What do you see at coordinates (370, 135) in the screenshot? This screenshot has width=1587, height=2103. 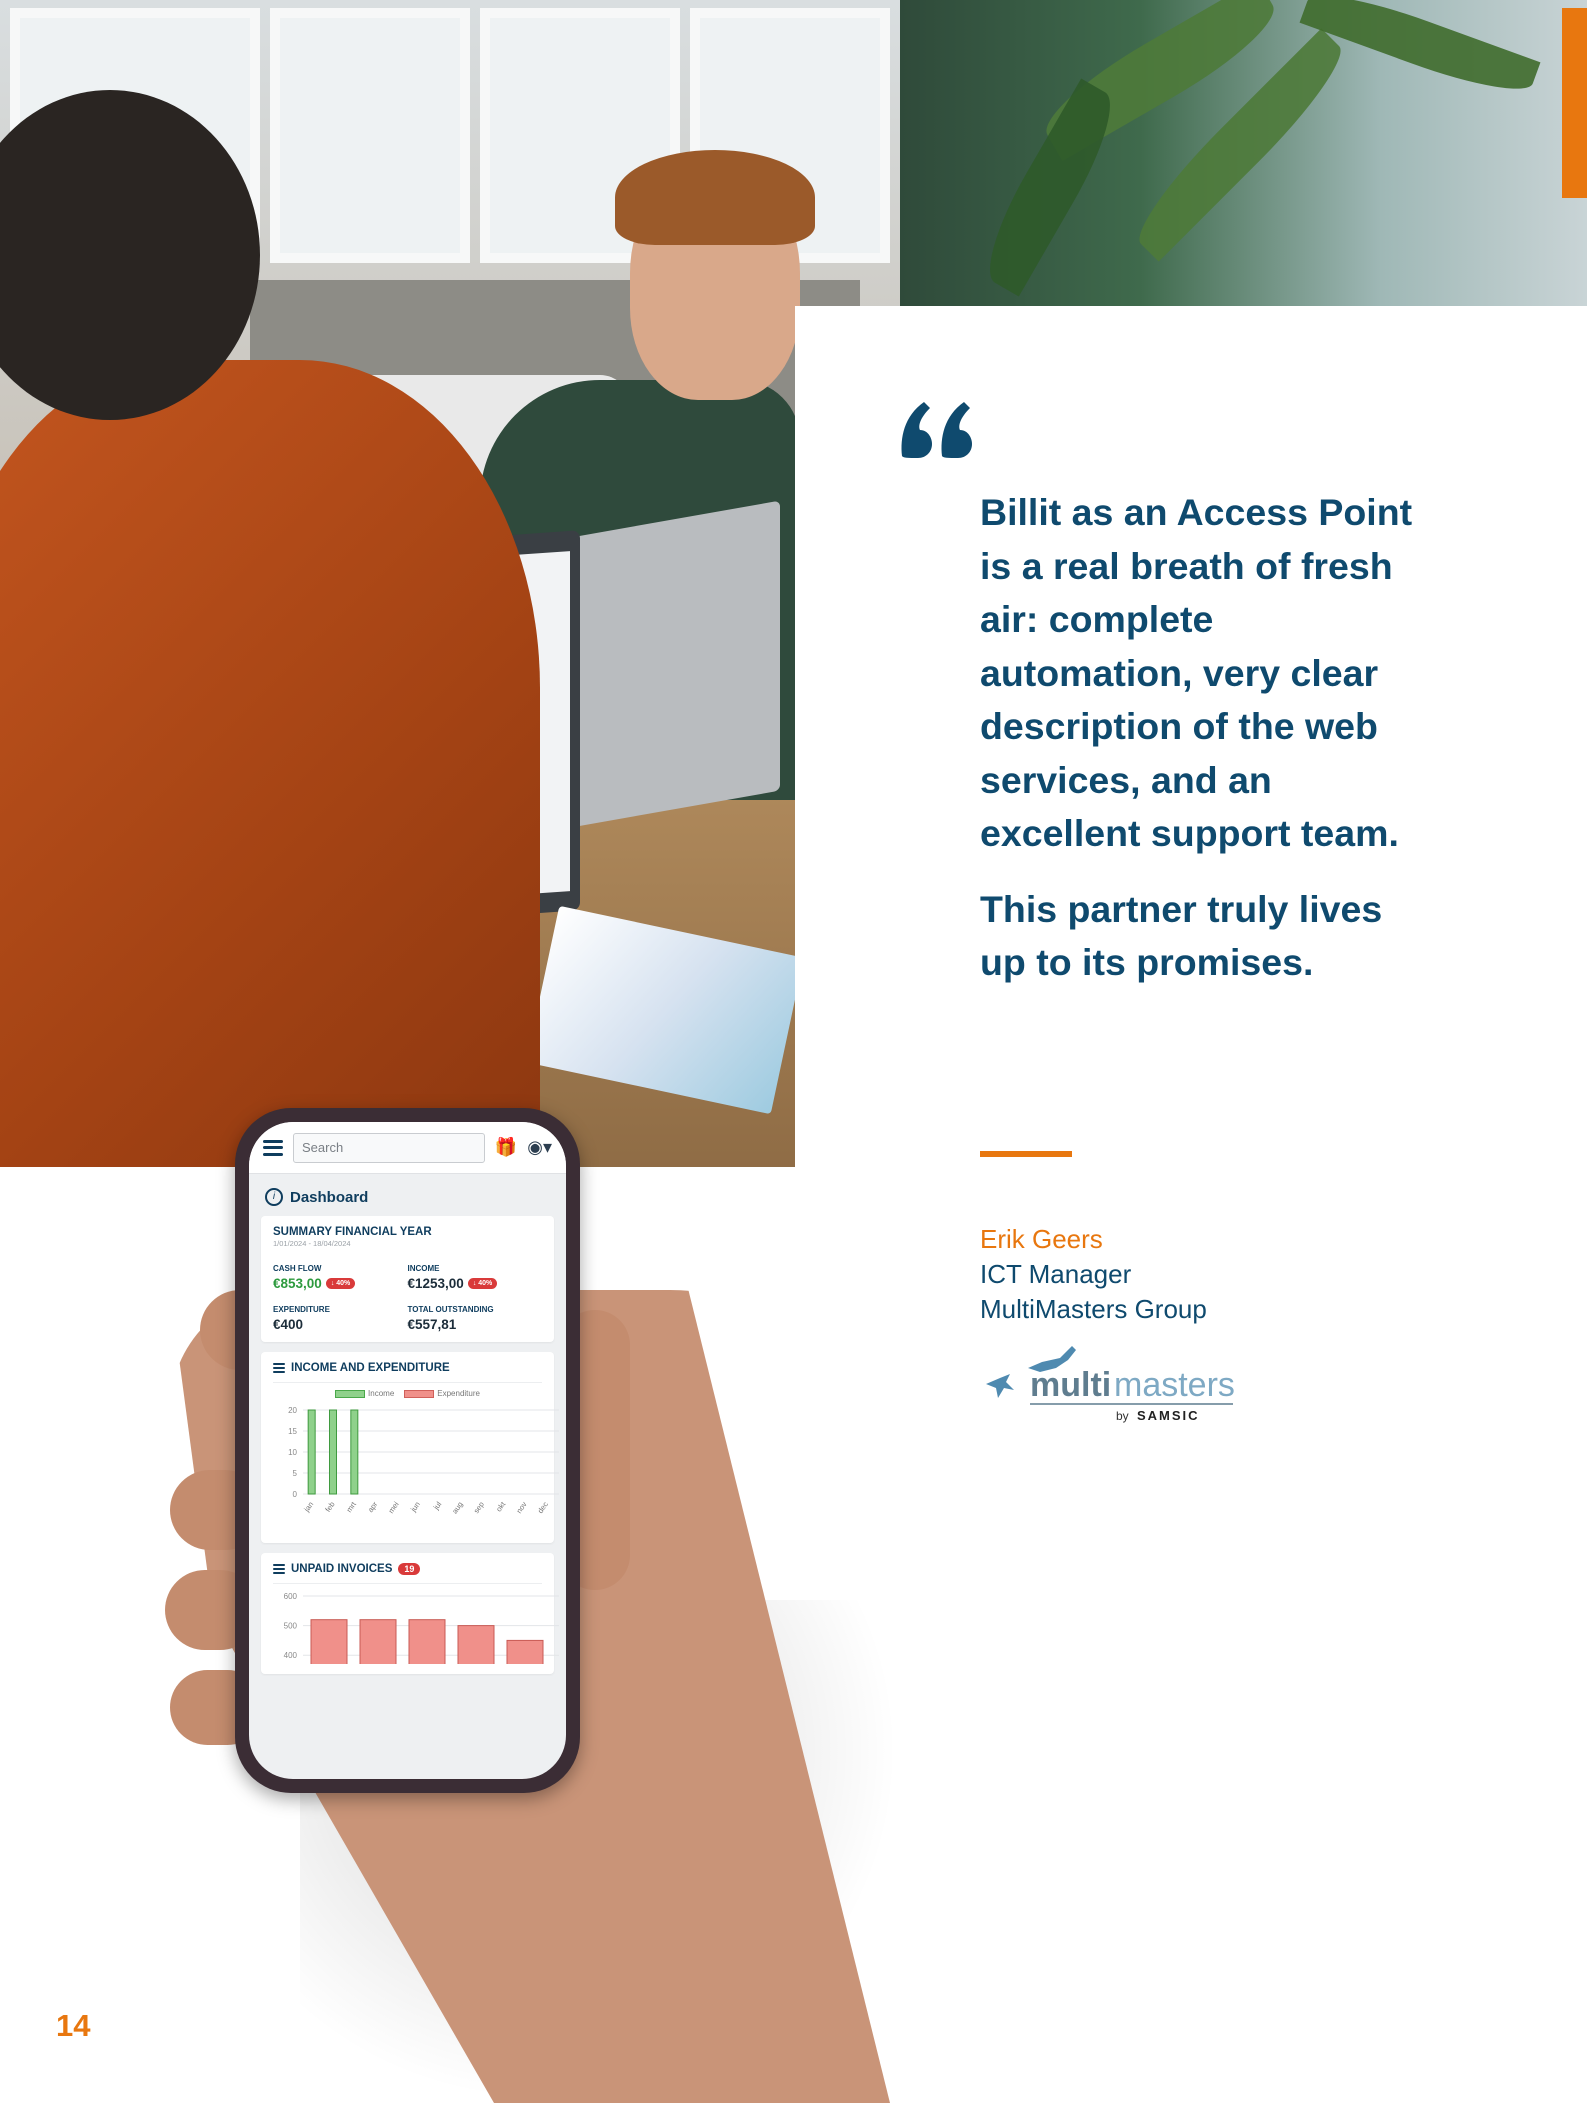 I see `window` at bounding box center [370, 135].